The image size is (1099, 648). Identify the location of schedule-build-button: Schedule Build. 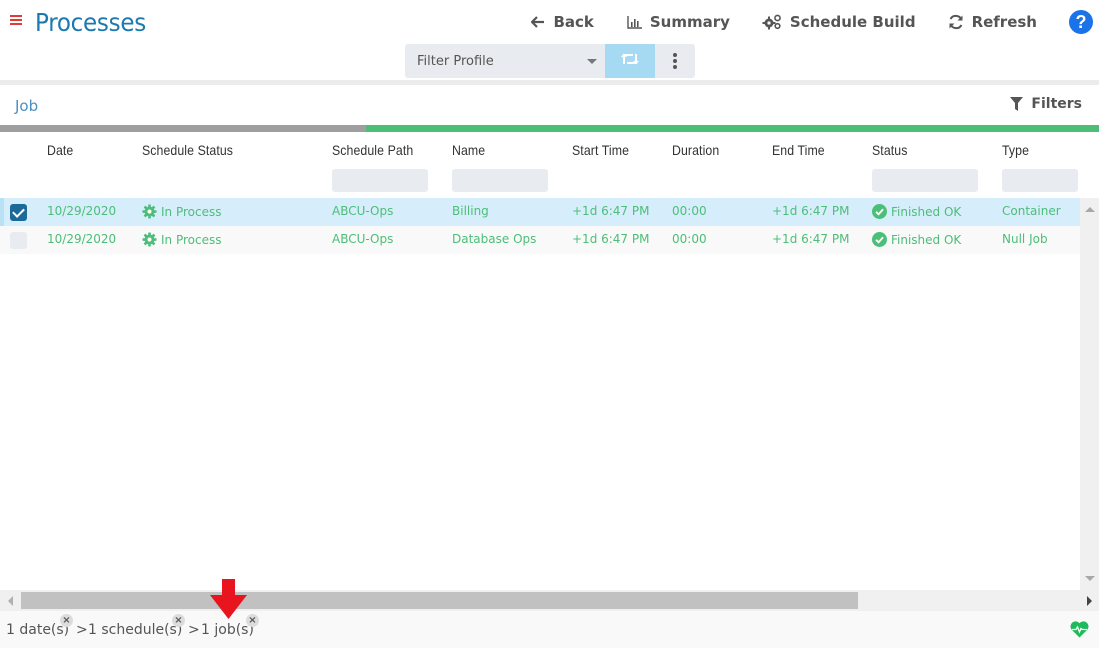
(839, 22).